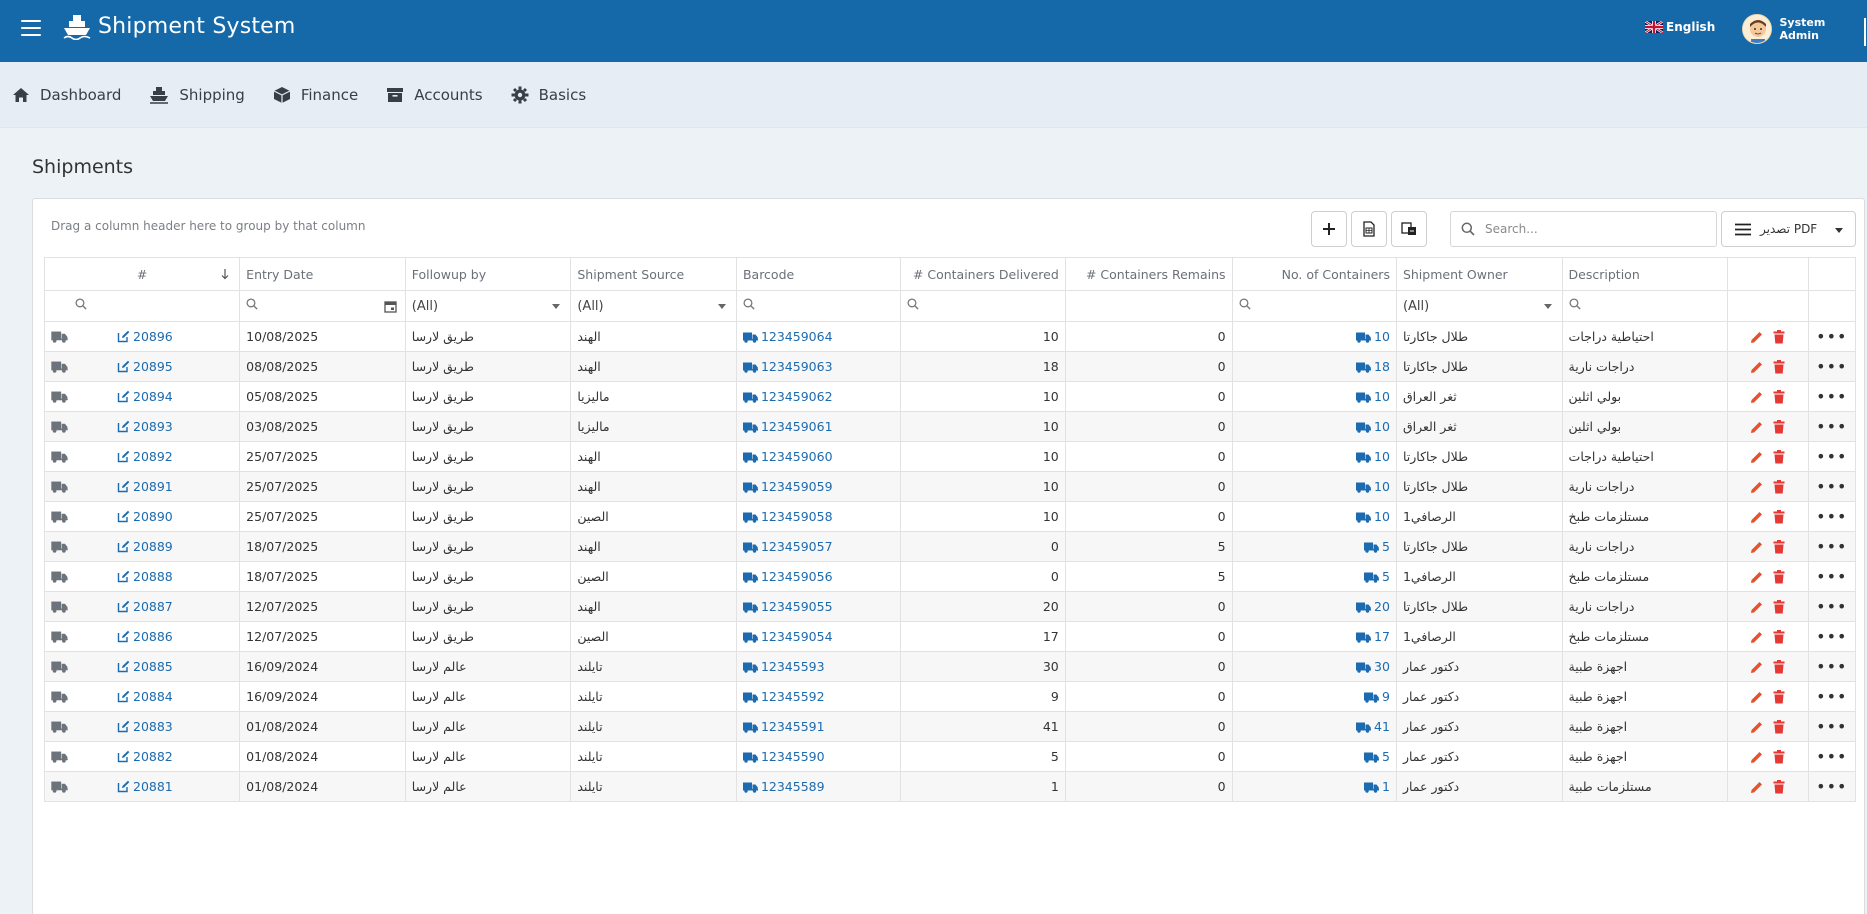 Image resolution: width=1867 pixels, height=914 pixels. Describe the element at coordinates (434, 95) in the screenshot. I see `nav-accounts: Accounts` at that location.